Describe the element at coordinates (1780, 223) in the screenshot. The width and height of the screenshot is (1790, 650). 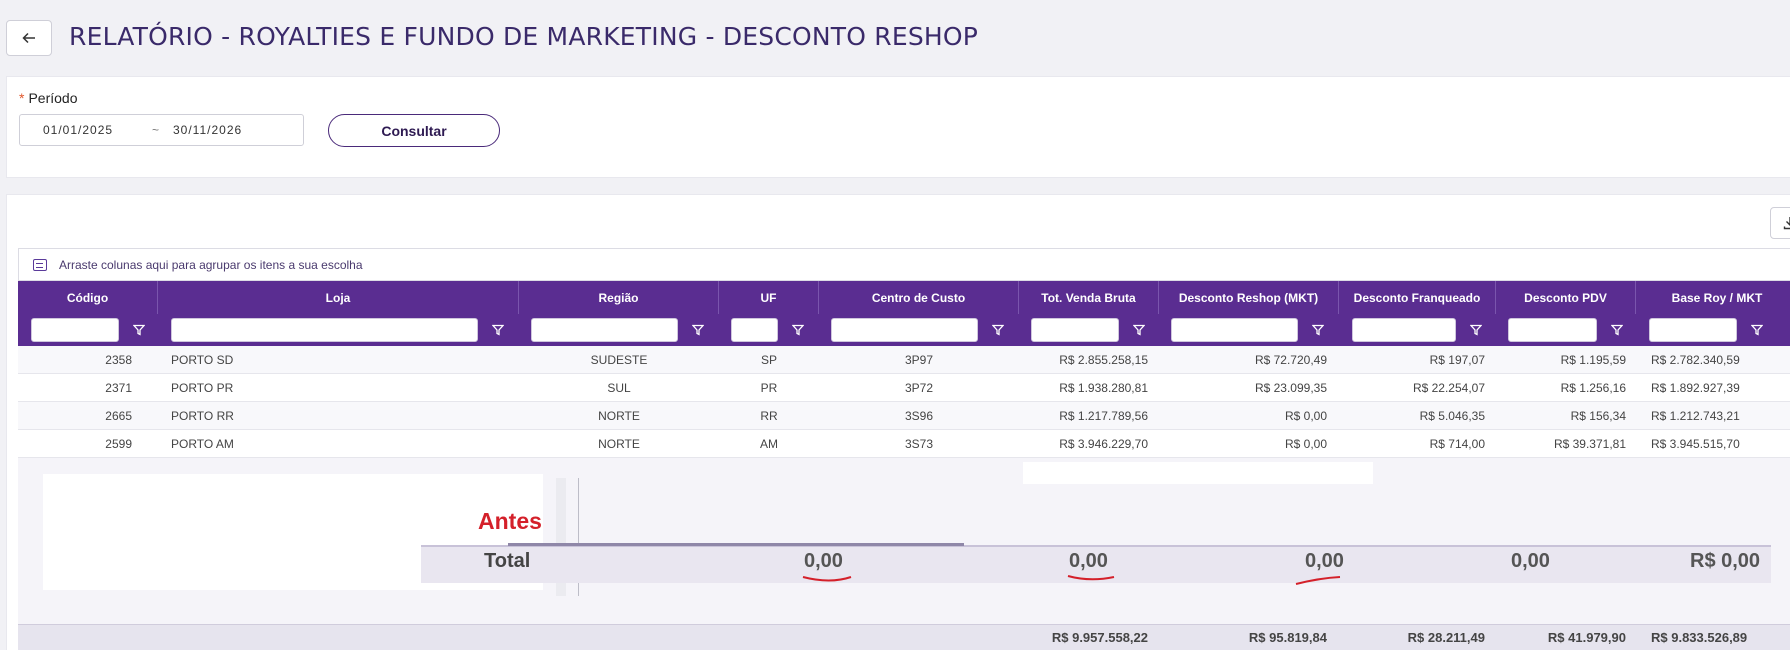
I see `export-button` at that location.